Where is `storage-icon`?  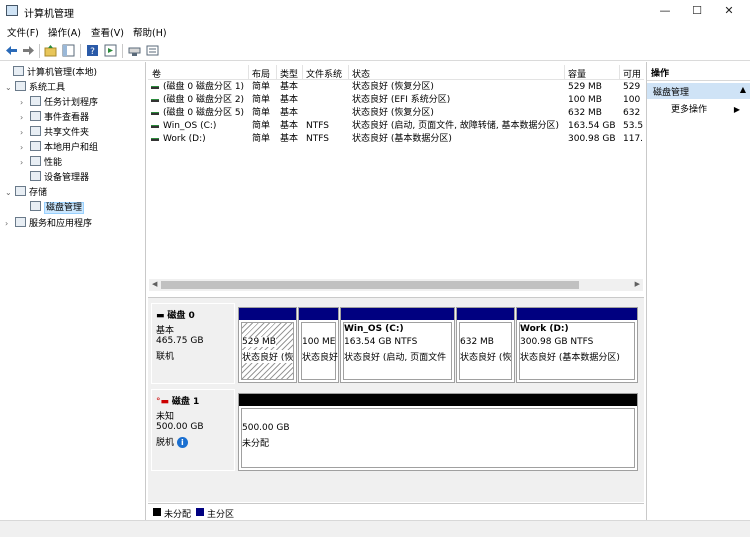
storage-icon is located at coordinates (20, 191).